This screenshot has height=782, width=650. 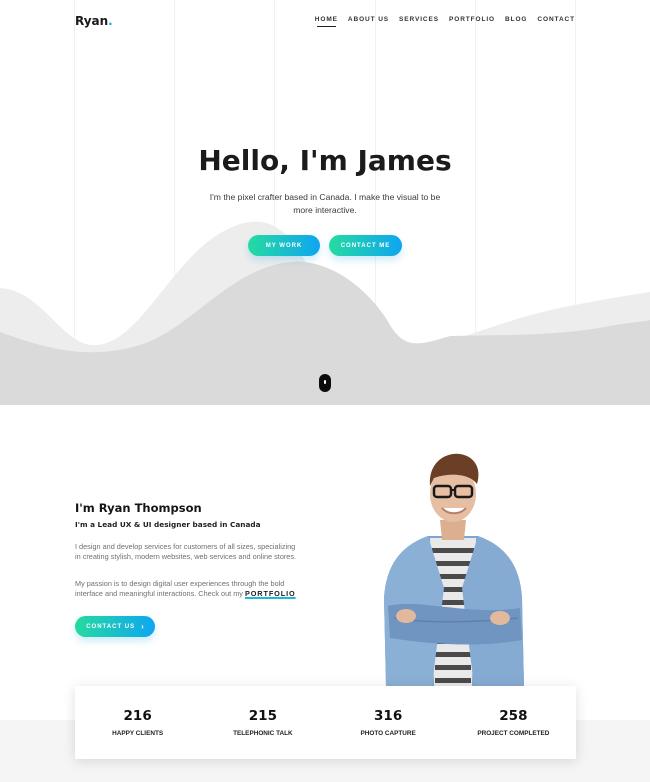 What do you see at coordinates (368, 21) in the screenshot?
I see `nav-about-us: ABOUT US` at bounding box center [368, 21].